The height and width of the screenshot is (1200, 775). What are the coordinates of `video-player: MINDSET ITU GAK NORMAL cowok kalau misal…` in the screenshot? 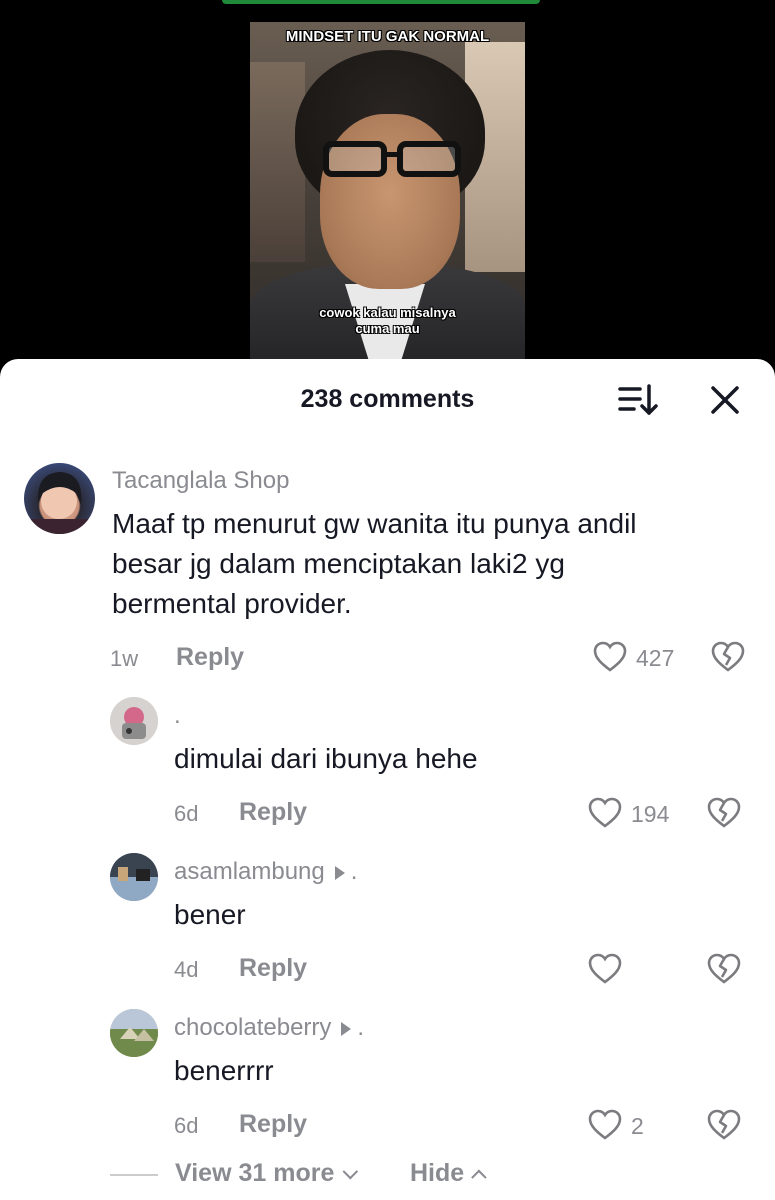 It's located at (387, 190).